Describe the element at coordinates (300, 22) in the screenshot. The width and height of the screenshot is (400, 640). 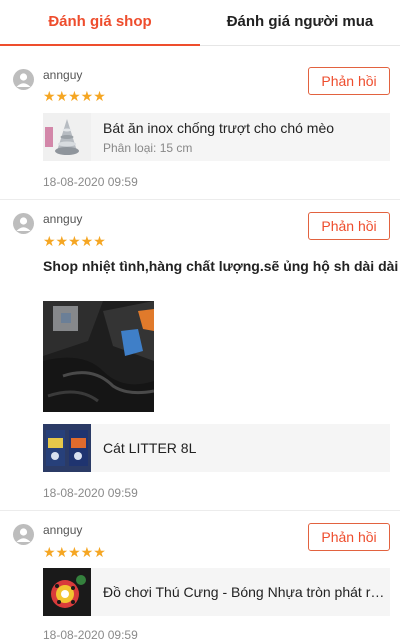
I see `tab-buyer-reviews: Đánh giá người mua` at that location.